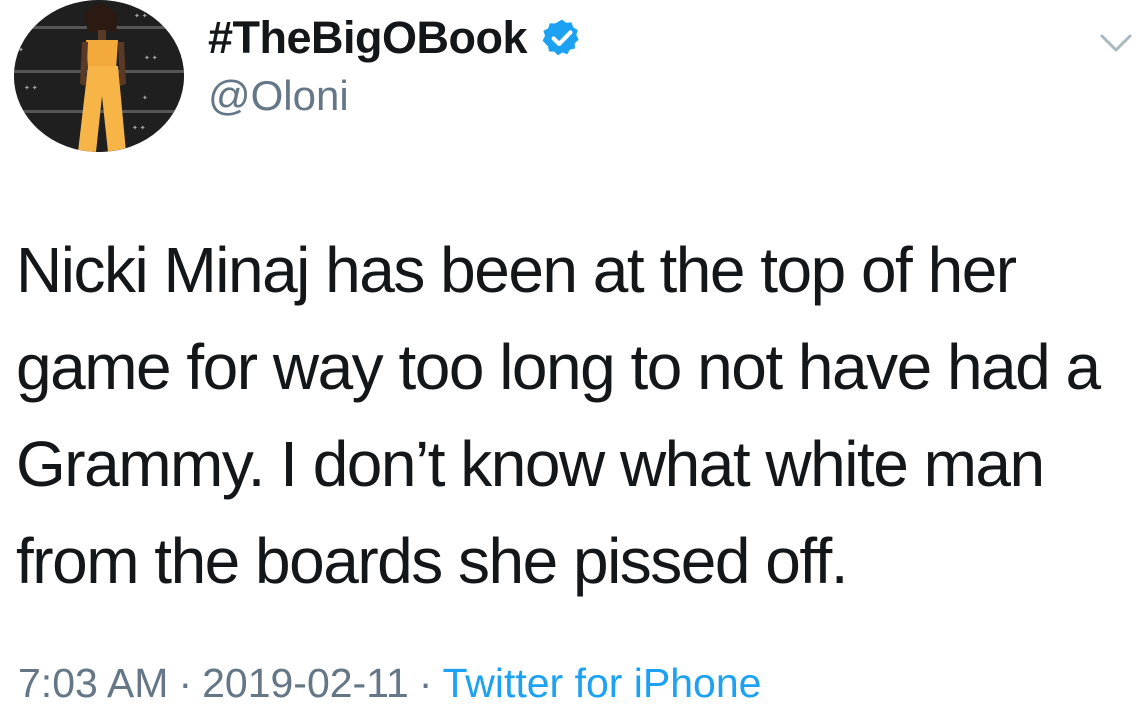 Image resolution: width=1136 pixels, height=717 pixels. Describe the element at coordinates (1116, 43) in the screenshot. I see `chevron-down-icon` at that location.